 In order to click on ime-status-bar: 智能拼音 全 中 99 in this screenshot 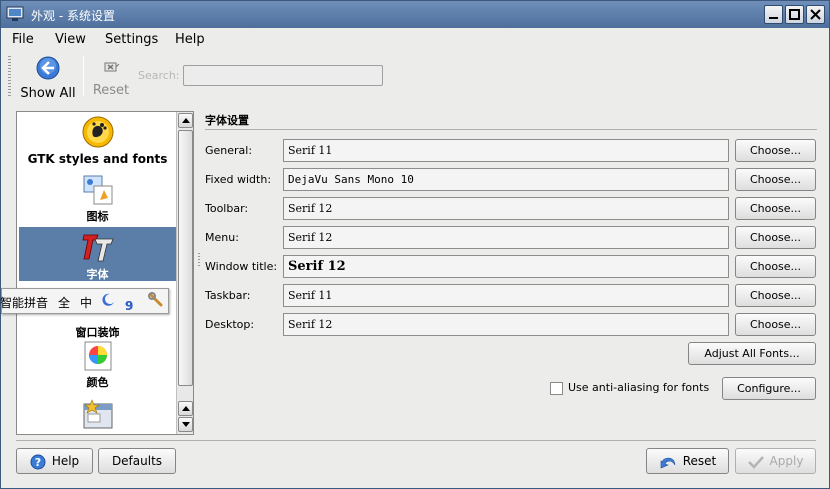, I will do `click(84, 301)`.